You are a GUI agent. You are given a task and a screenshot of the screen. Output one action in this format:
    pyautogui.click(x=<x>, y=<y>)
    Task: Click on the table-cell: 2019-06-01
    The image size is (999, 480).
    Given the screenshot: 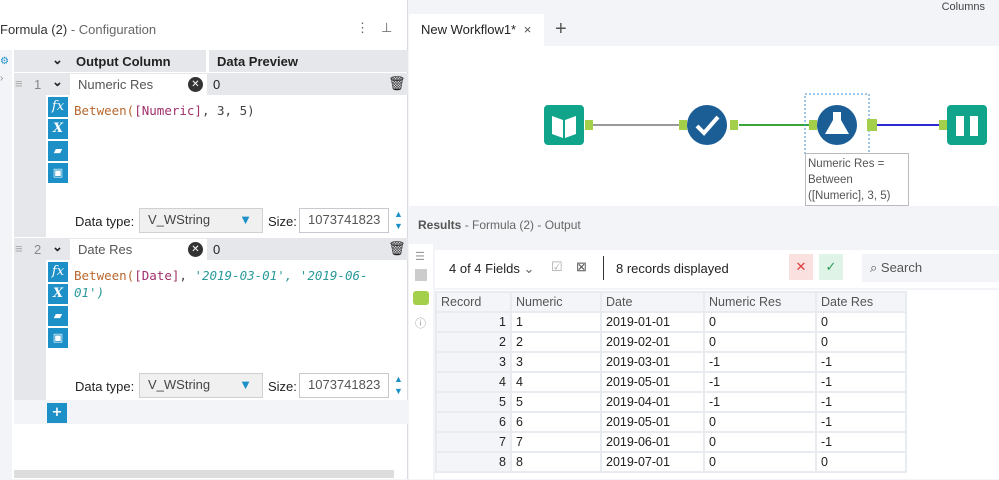 What is the action you would take?
    pyautogui.click(x=652, y=442)
    